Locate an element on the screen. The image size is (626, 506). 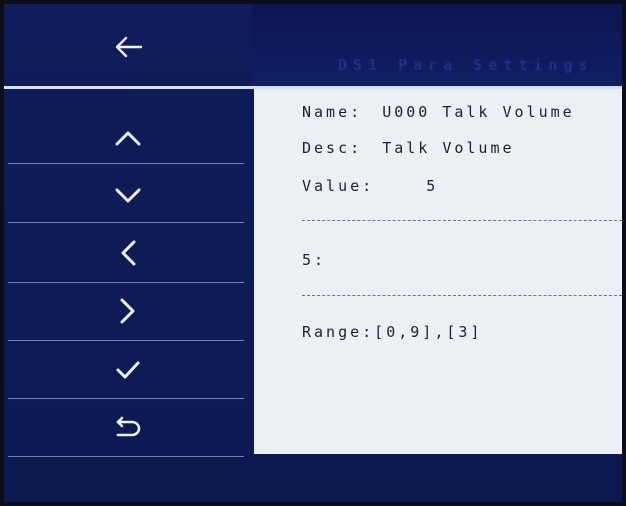
chevron-right-icon is located at coordinates (127, 311).